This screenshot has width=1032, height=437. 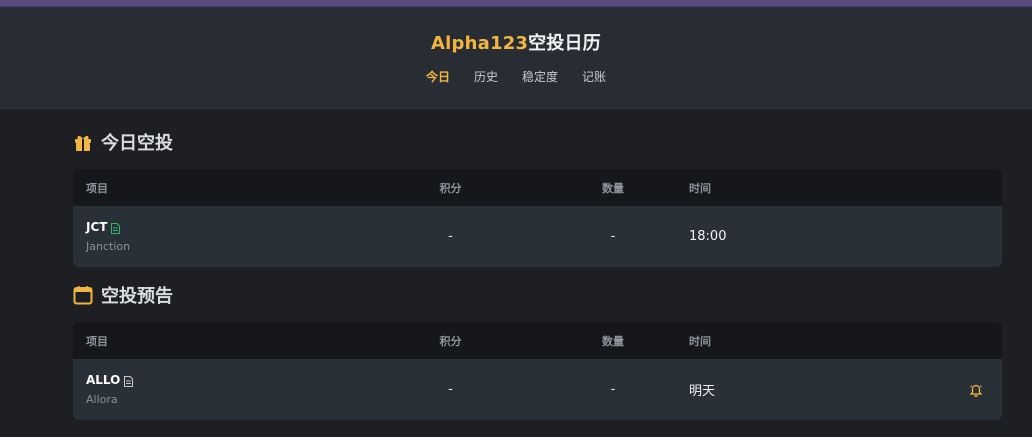 What do you see at coordinates (976, 390) in the screenshot?
I see `bell-icon` at bounding box center [976, 390].